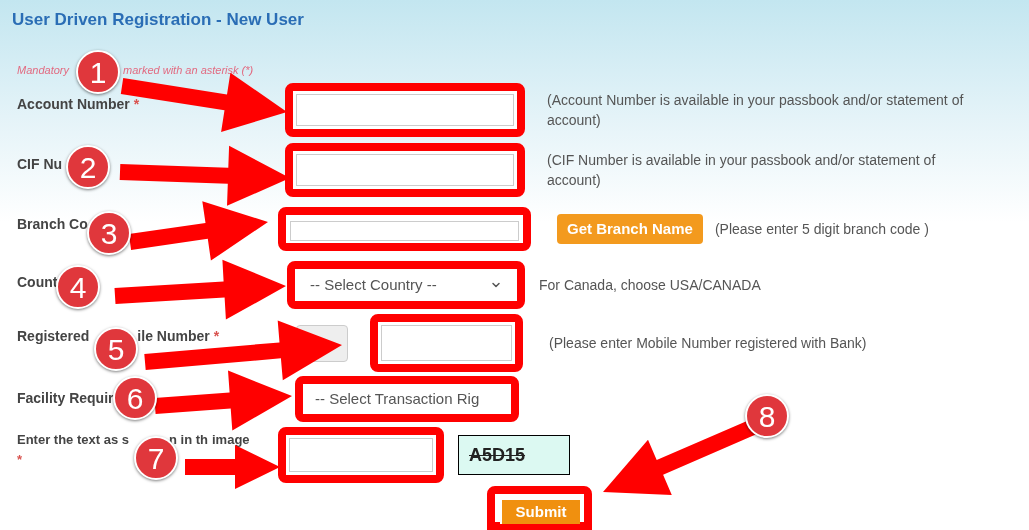 This screenshot has height=530, width=1029. What do you see at coordinates (43, 70) in the screenshot?
I see `mandatory-note: Mandatory` at bounding box center [43, 70].